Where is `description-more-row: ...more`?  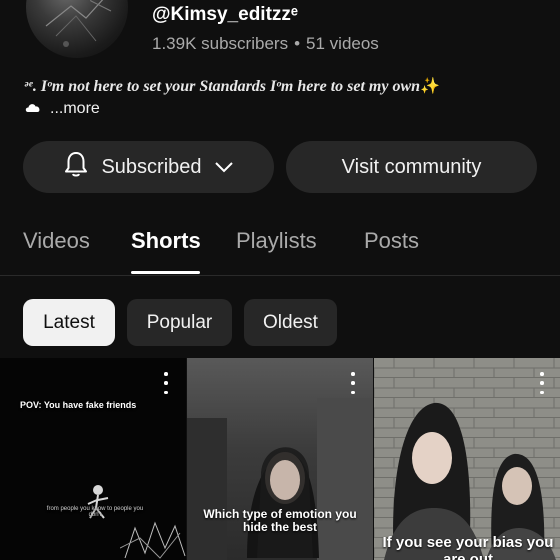 description-more-row: ...more is located at coordinates (62, 109).